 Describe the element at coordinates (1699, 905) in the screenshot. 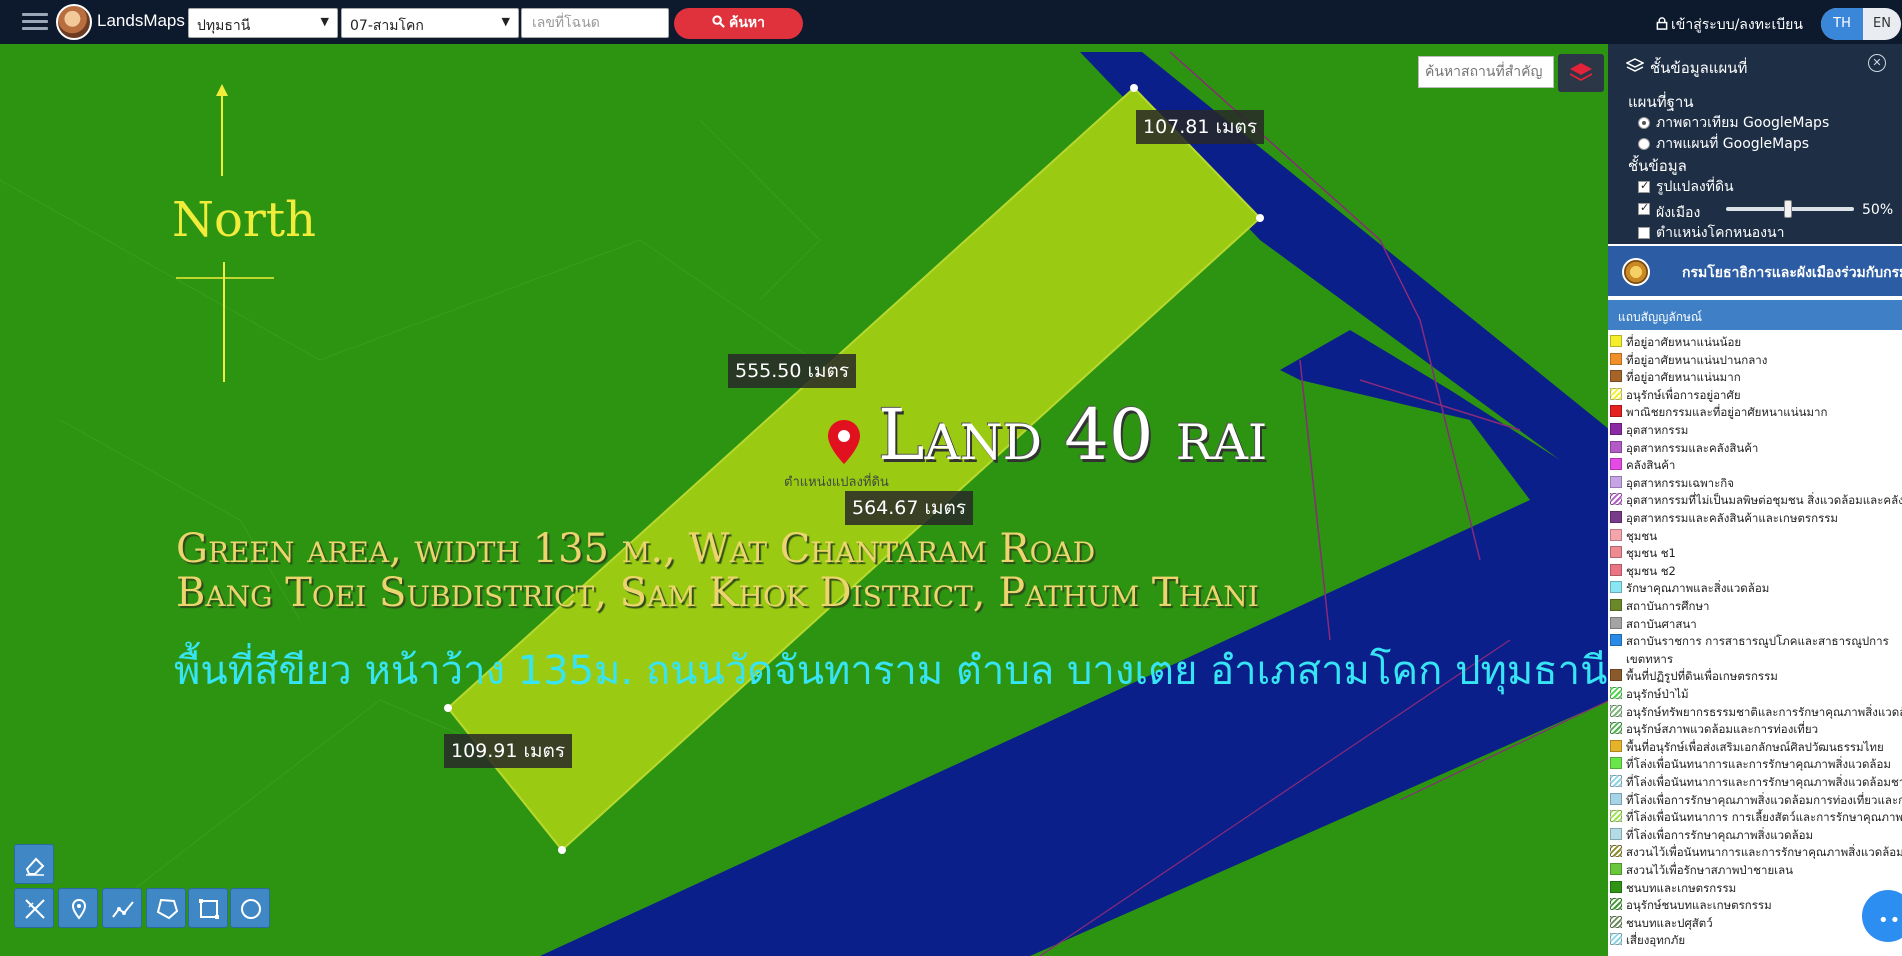

I see `legend-label: อนุรักษ์ชนบทและเกษตรกรรม` at that location.